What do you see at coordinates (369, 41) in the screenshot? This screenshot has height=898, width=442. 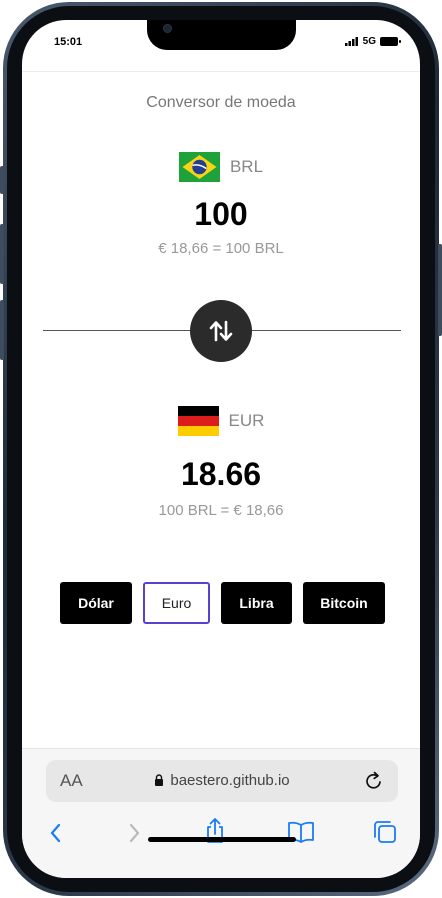 I see `network-label: 5G` at bounding box center [369, 41].